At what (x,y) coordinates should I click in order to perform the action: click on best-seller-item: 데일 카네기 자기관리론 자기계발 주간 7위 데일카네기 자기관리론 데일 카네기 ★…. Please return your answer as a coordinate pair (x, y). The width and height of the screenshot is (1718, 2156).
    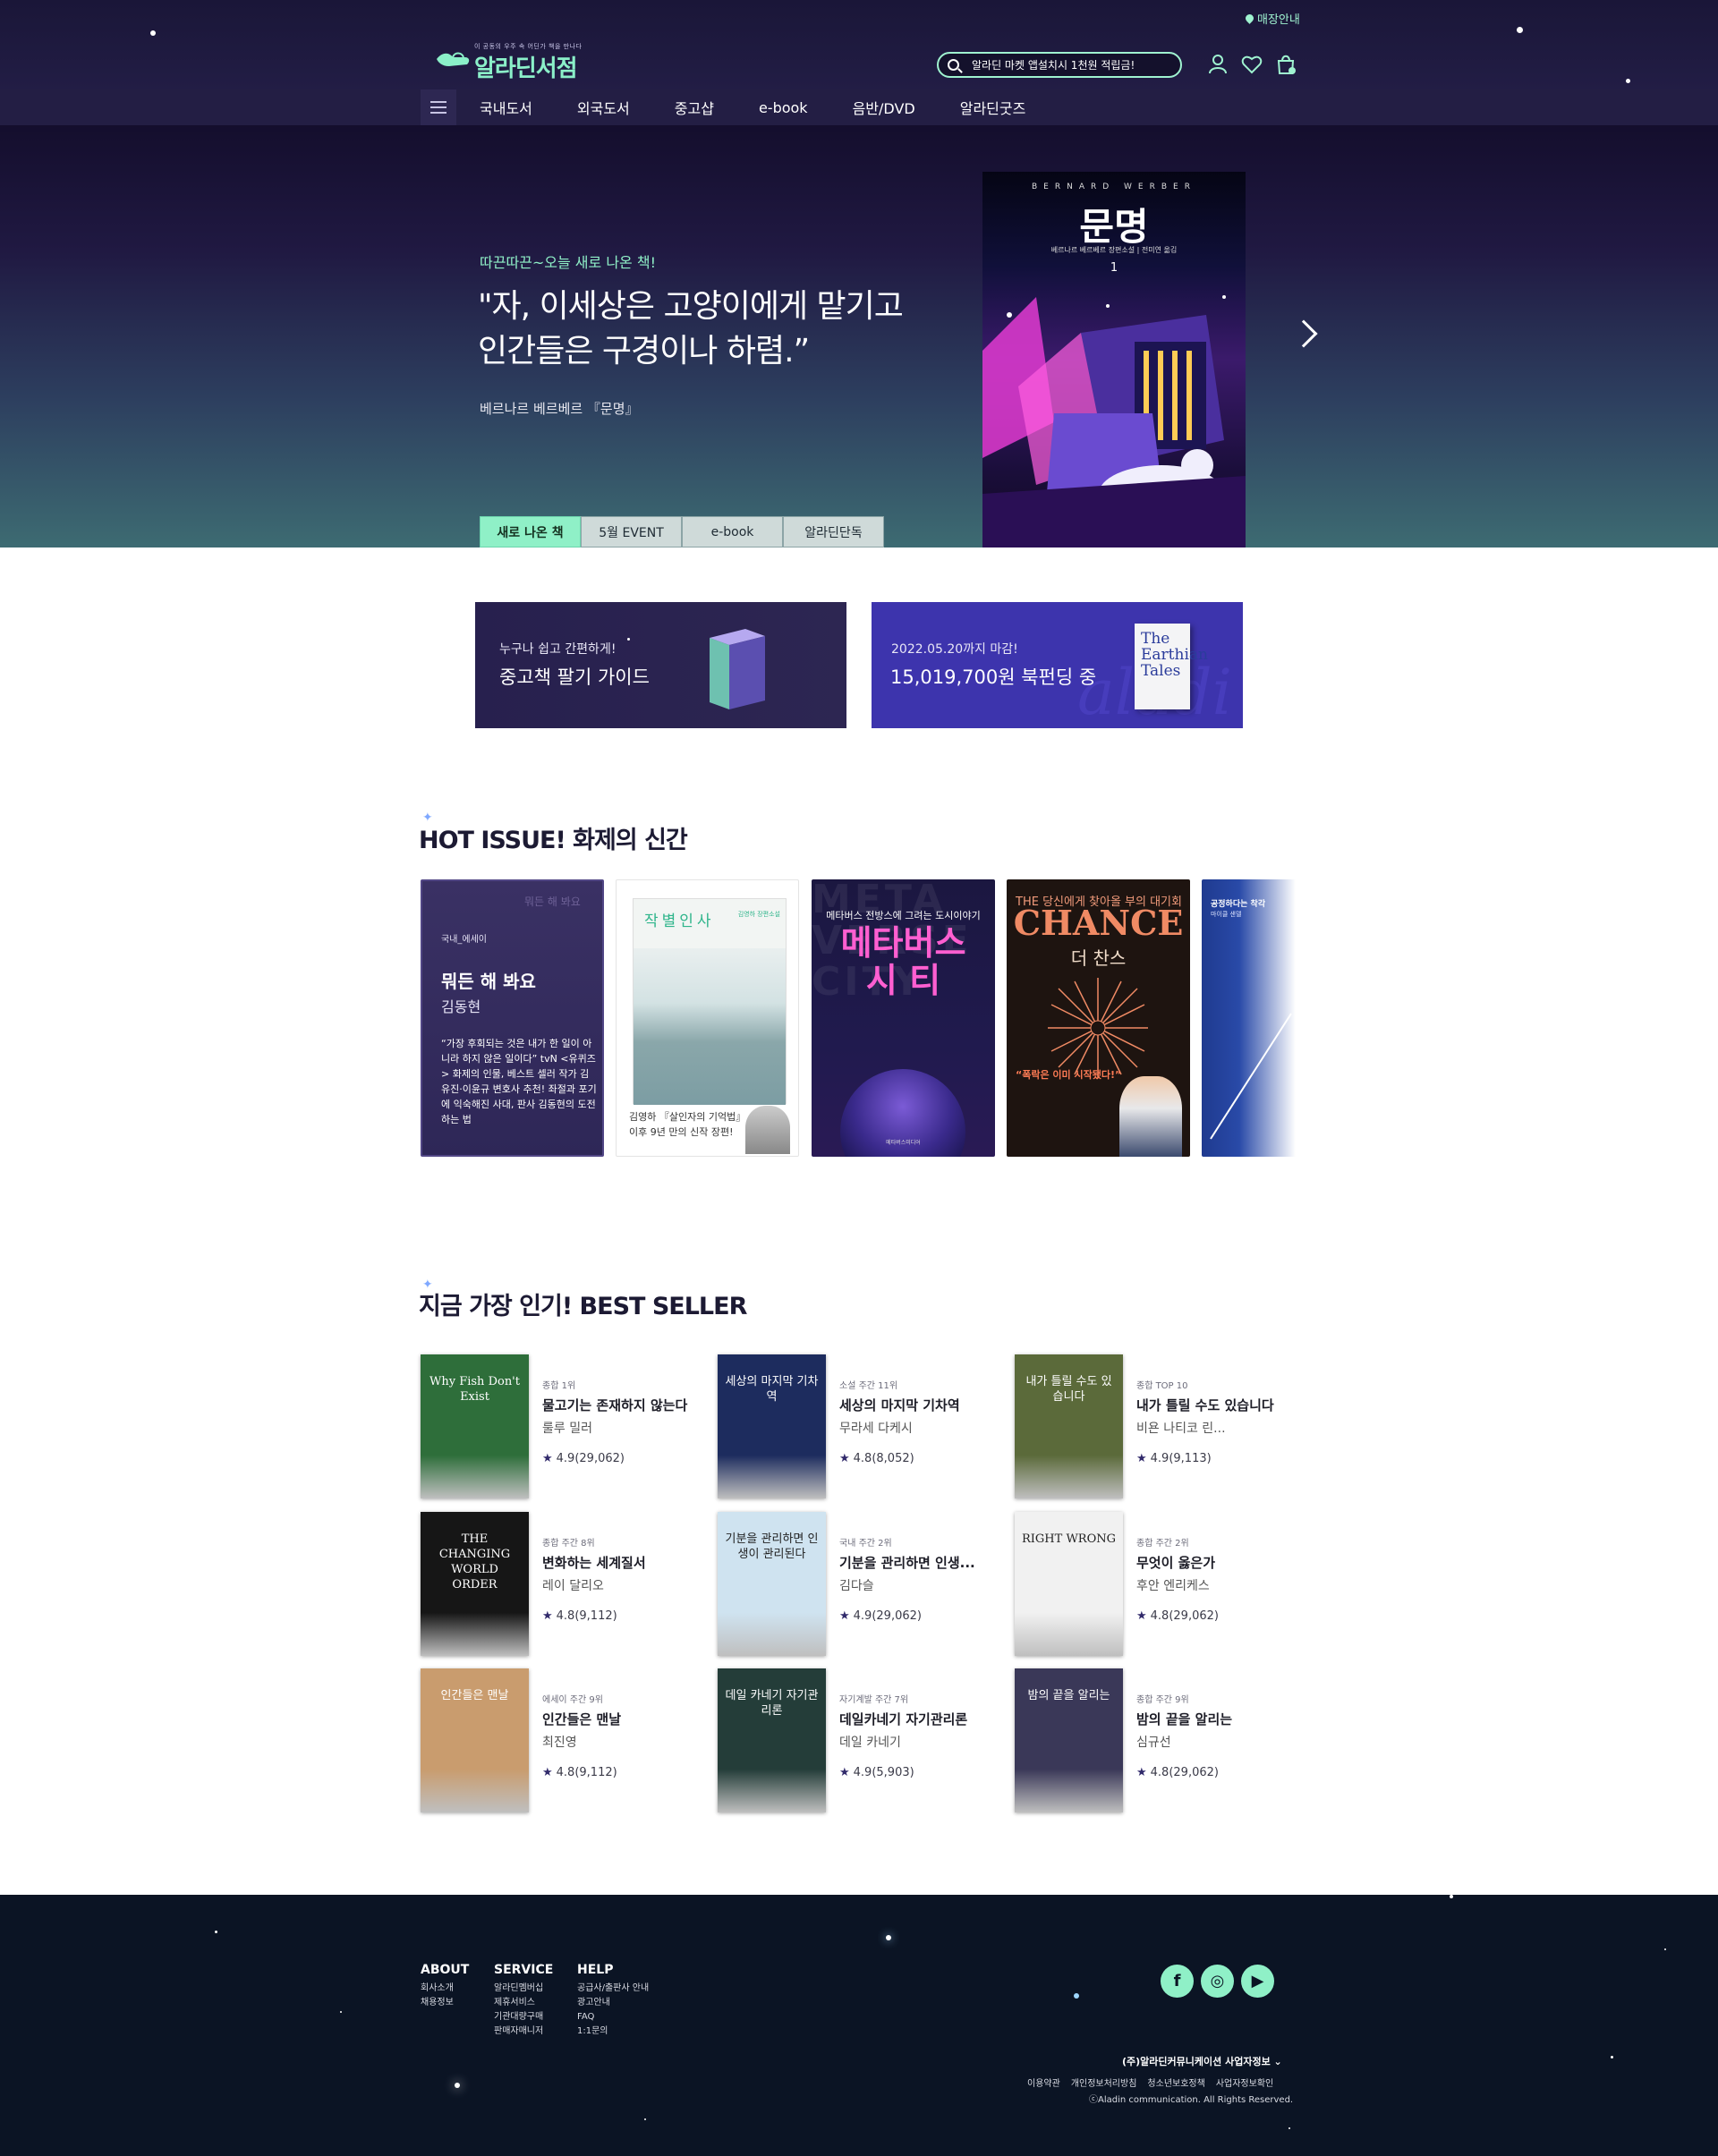
    Looking at the image, I should click on (861, 1741).